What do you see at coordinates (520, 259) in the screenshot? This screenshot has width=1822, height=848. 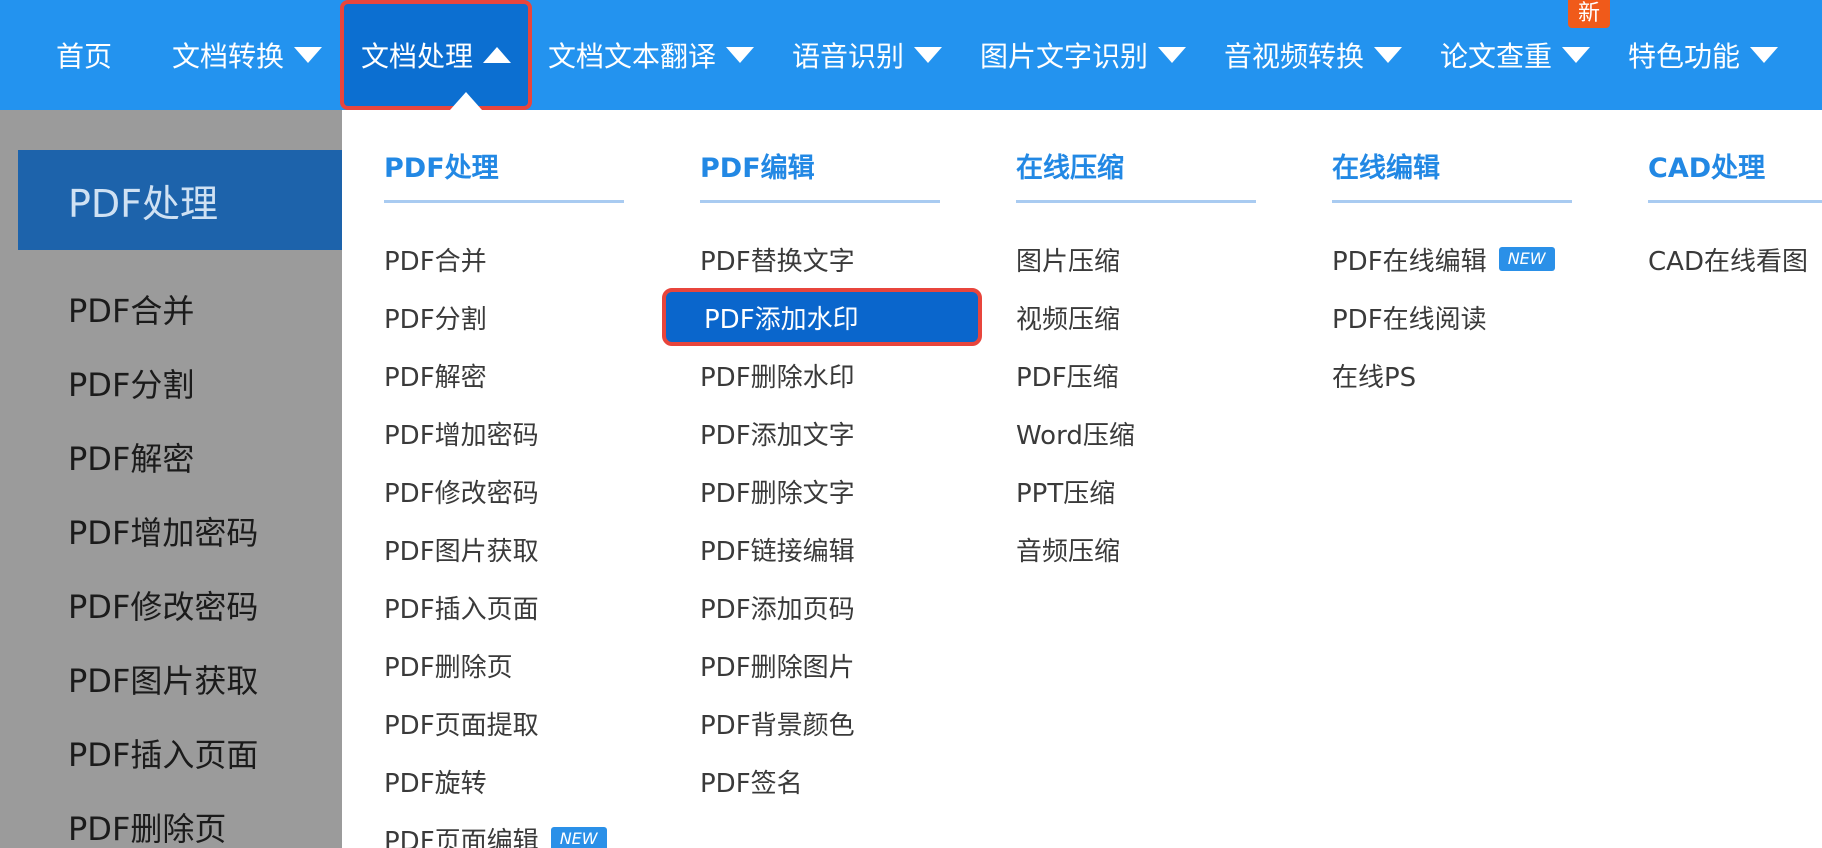 I see `menu-item: PDF合并` at bounding box center [520, 259].